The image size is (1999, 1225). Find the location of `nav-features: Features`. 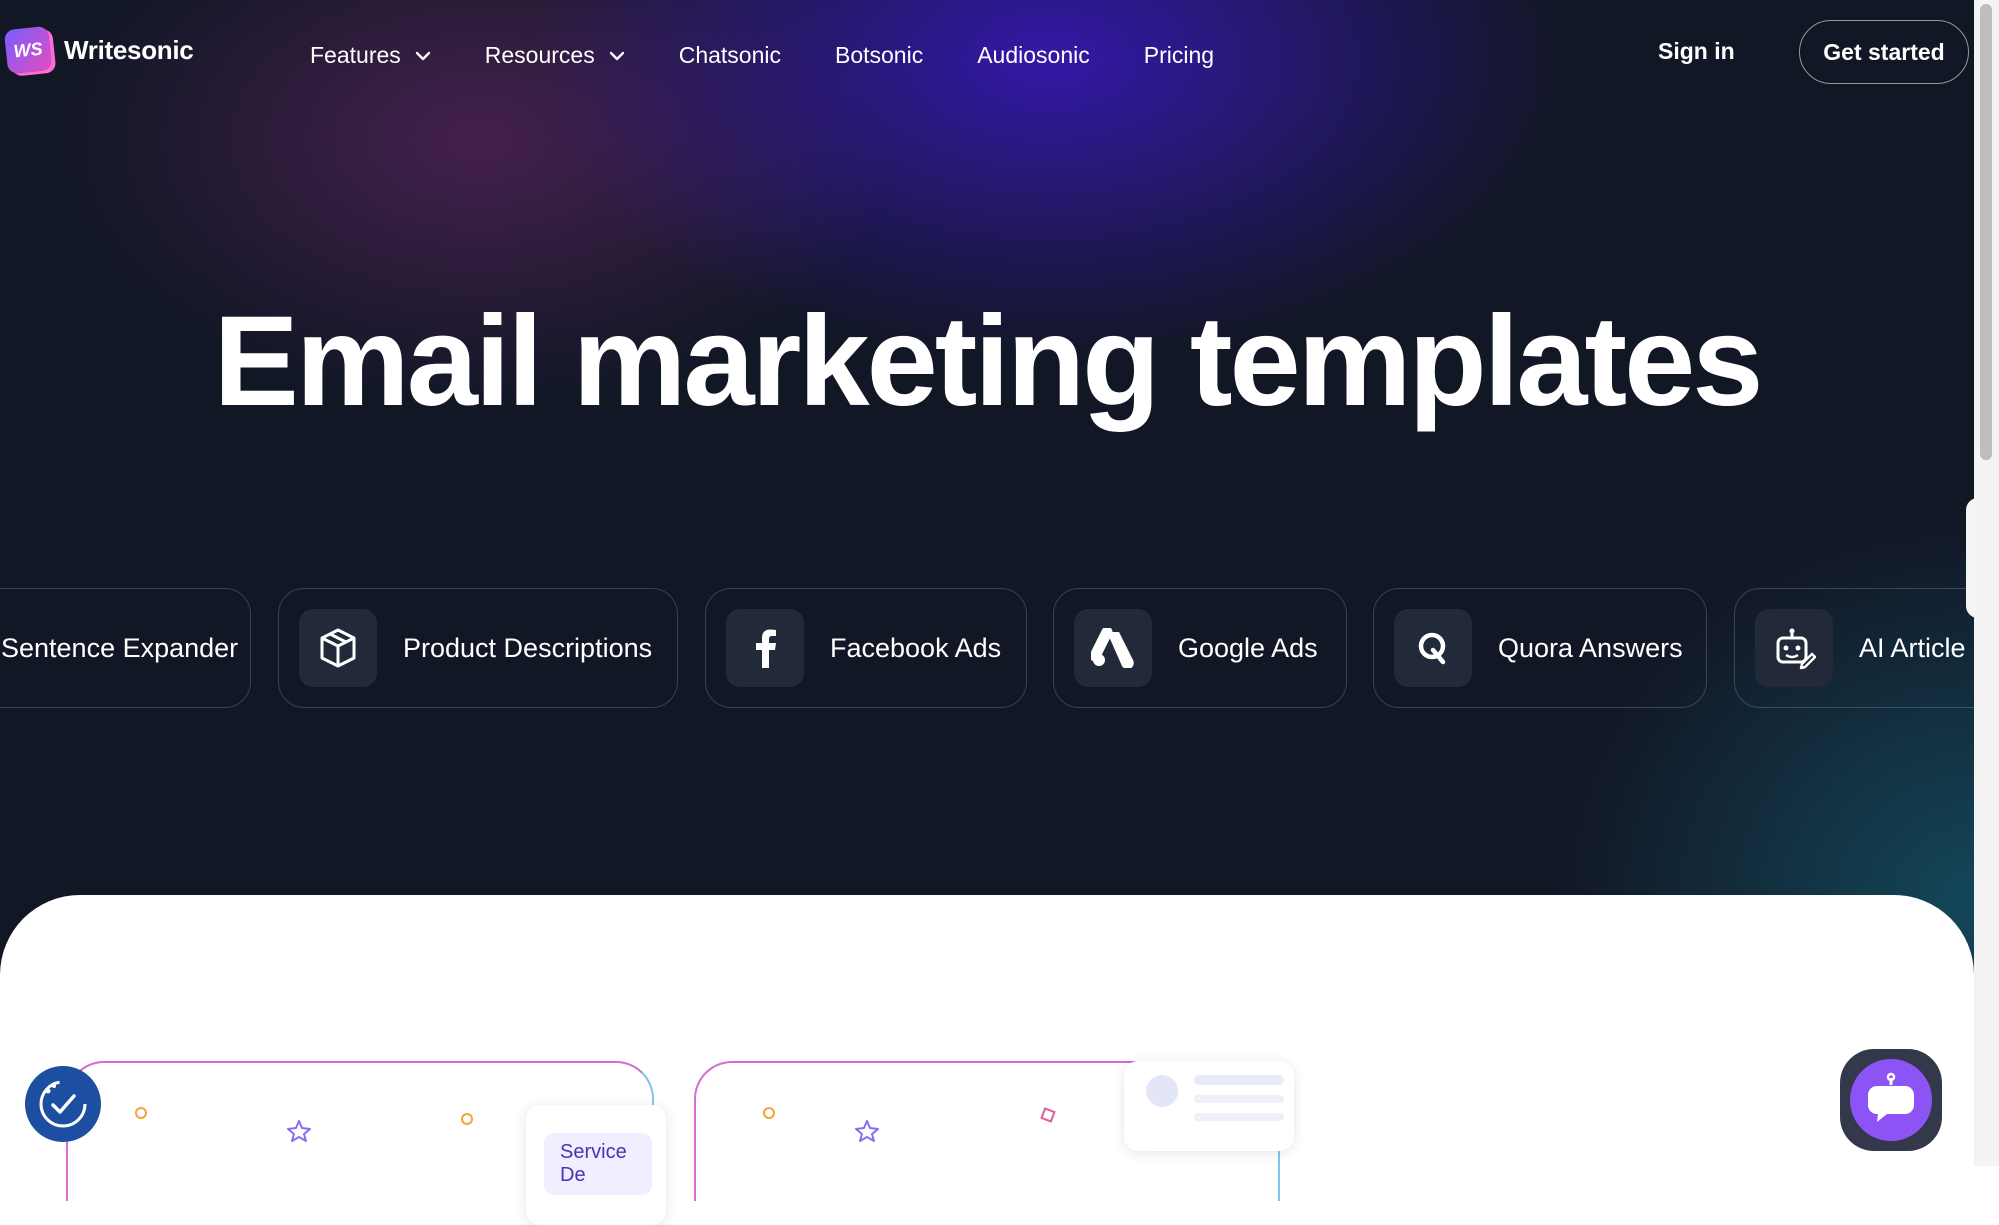

nav-features: Features is located at coordinates (370, 55).